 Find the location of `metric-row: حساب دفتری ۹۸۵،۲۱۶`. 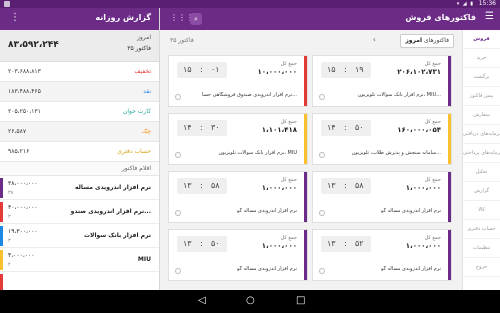

metric-row: حساب دفتری ۹۸۵،۲۱۶ is located at coordinates (79, 152).